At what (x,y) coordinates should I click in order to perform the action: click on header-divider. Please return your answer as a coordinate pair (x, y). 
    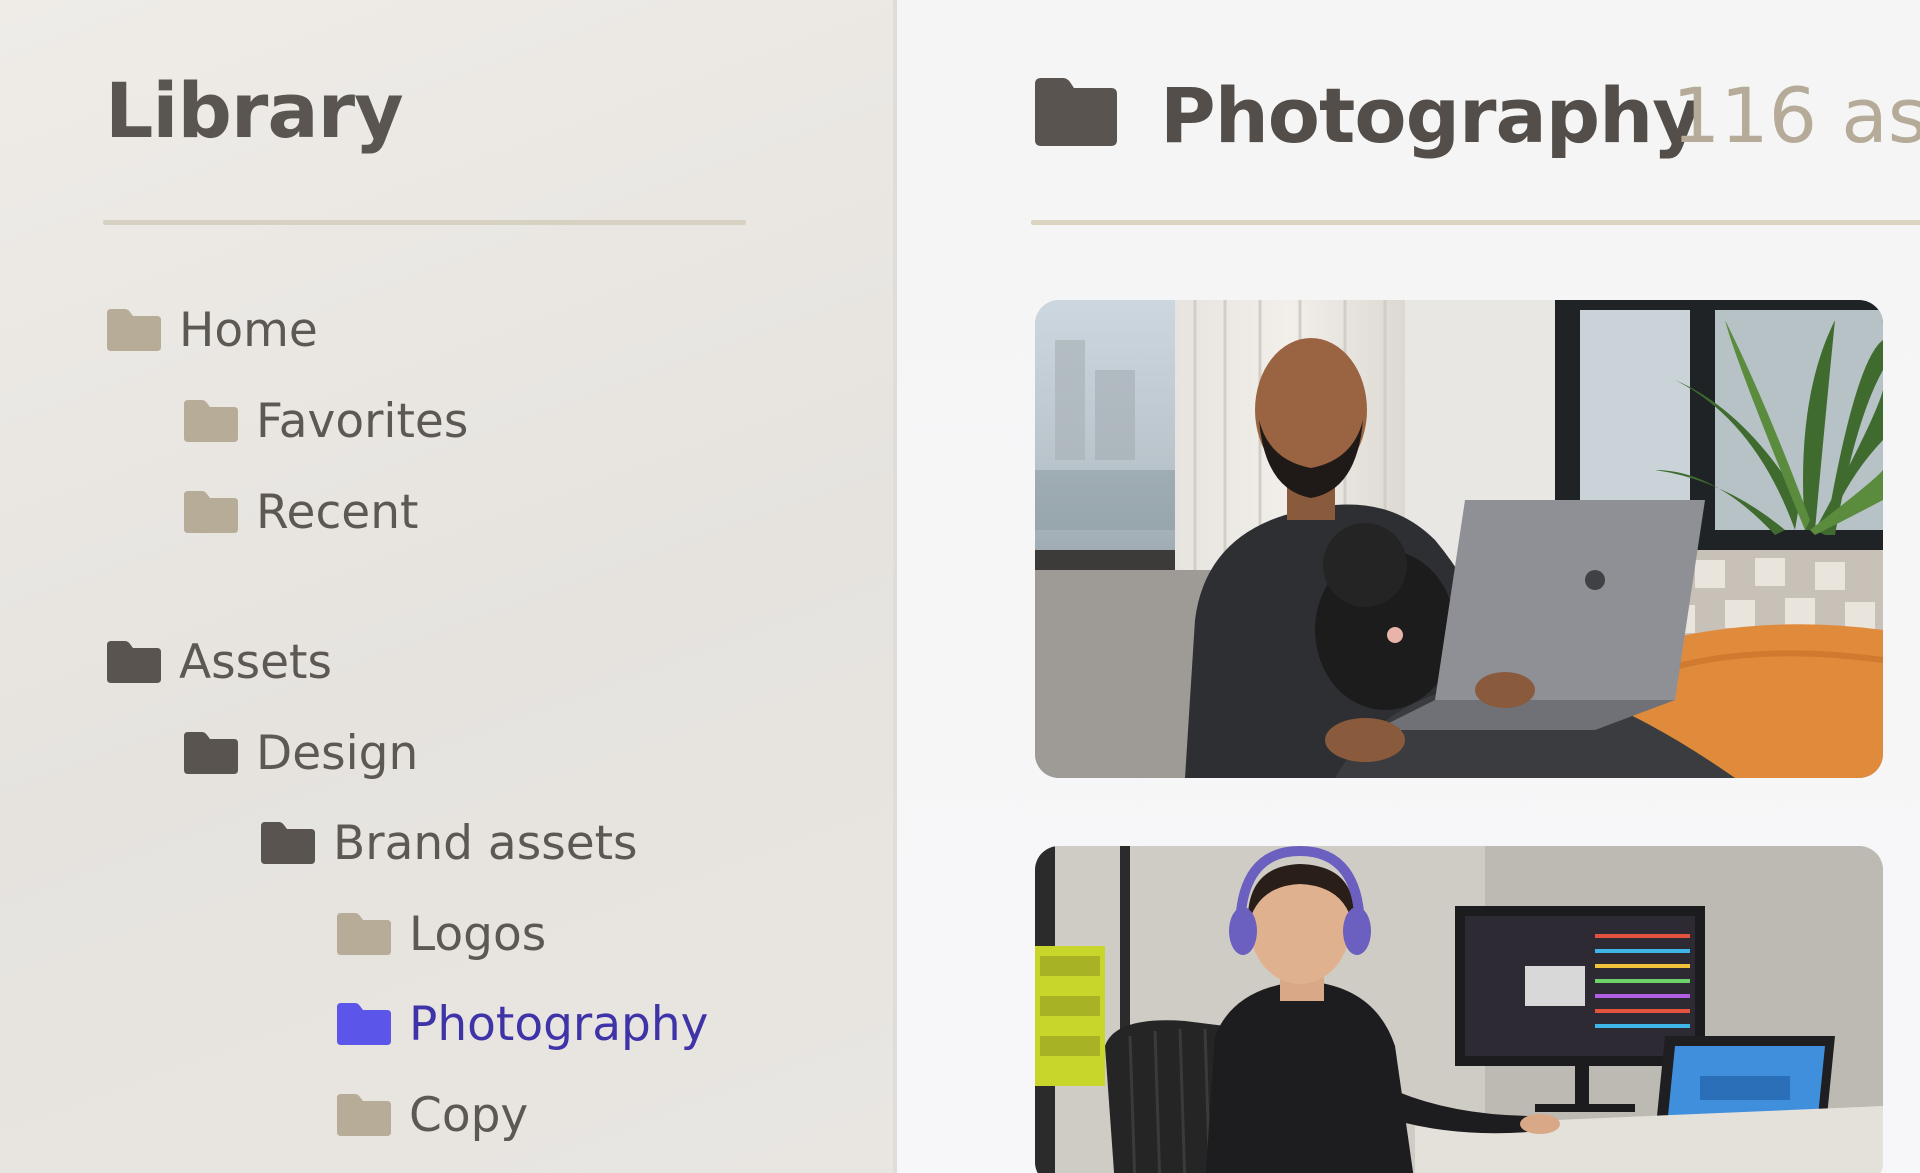
    Looking at the image, I should click on (1475, 222).